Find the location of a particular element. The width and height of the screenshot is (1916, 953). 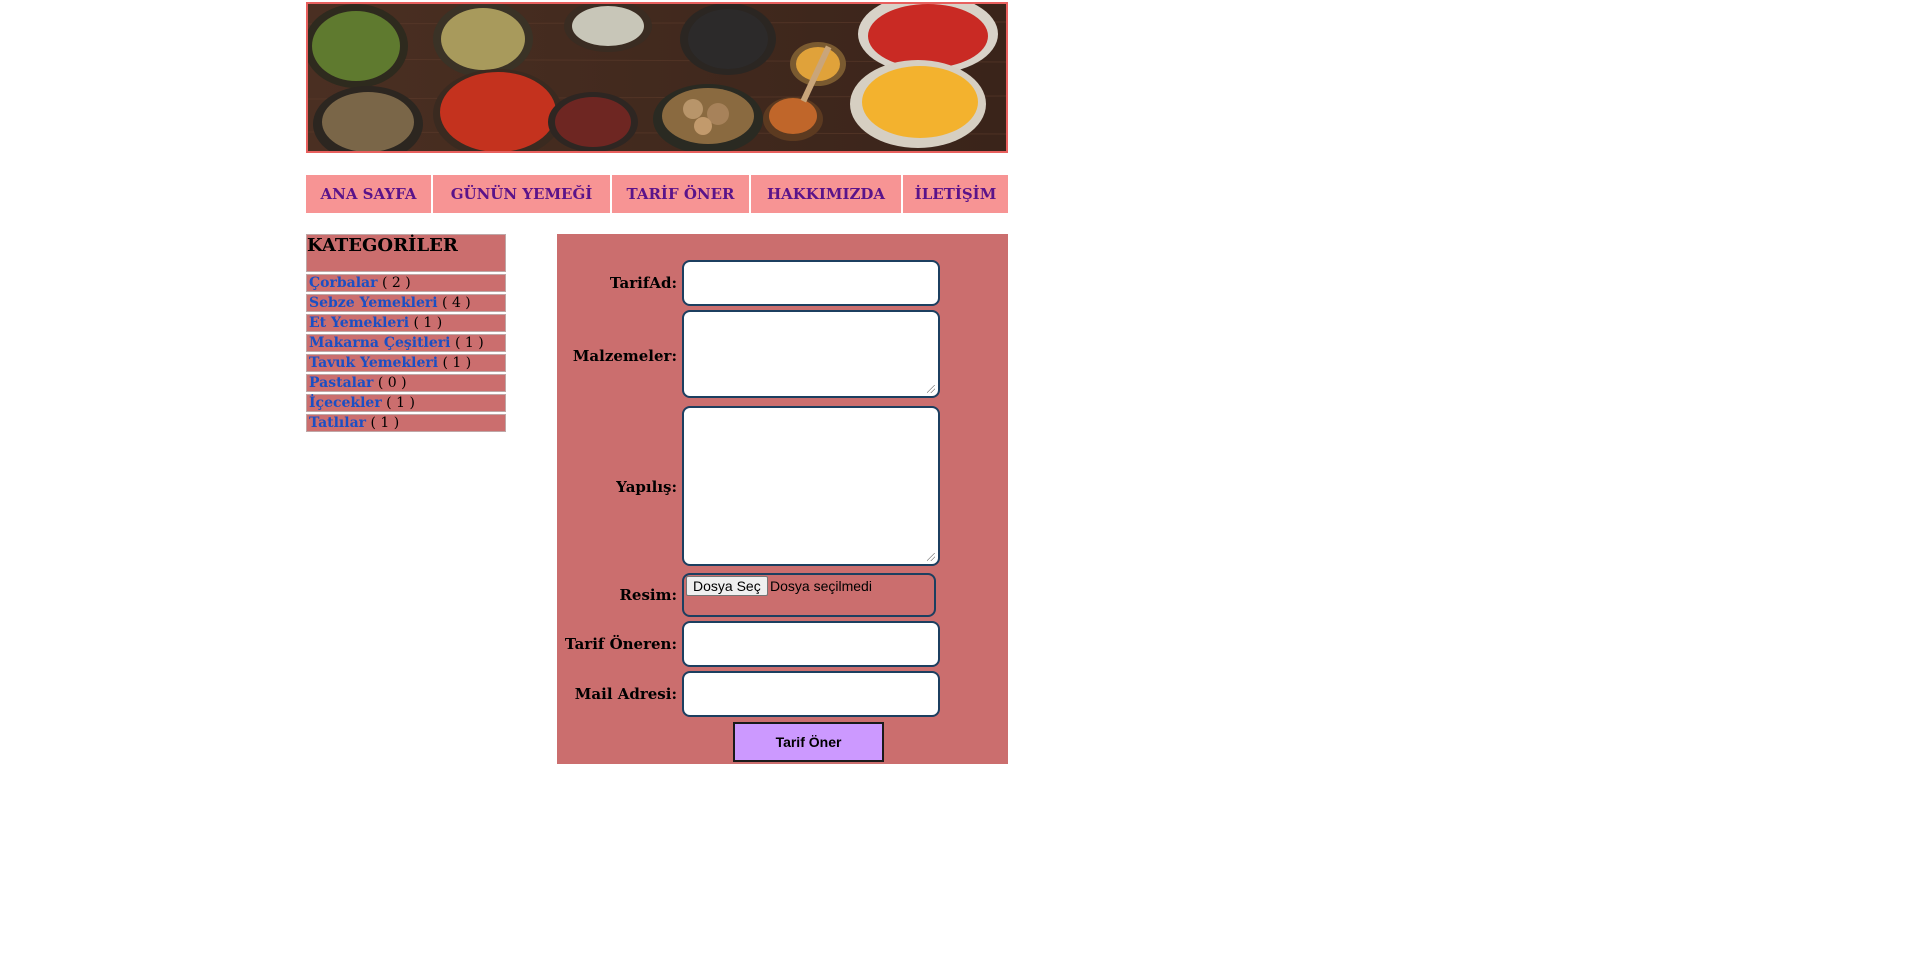

submitter-input is located at coordinates (811, 644).